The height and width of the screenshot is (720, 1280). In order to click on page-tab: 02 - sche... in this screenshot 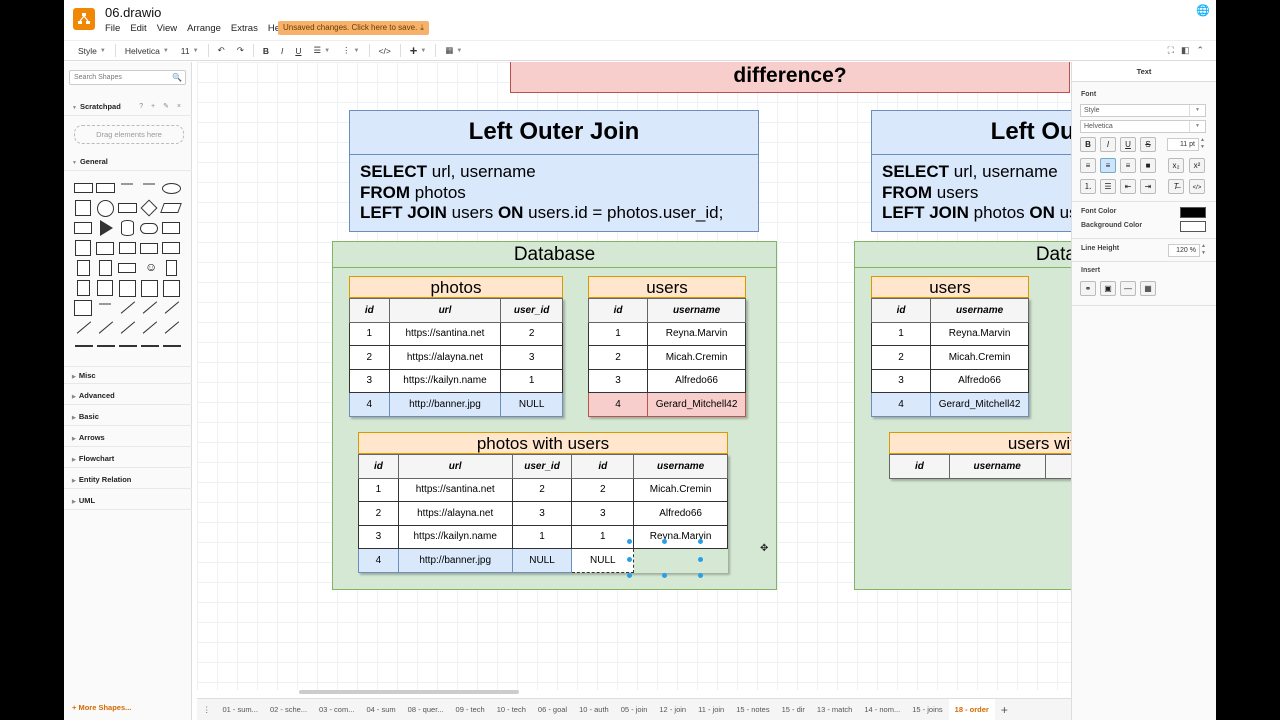, I will do `click(288, 709)`.